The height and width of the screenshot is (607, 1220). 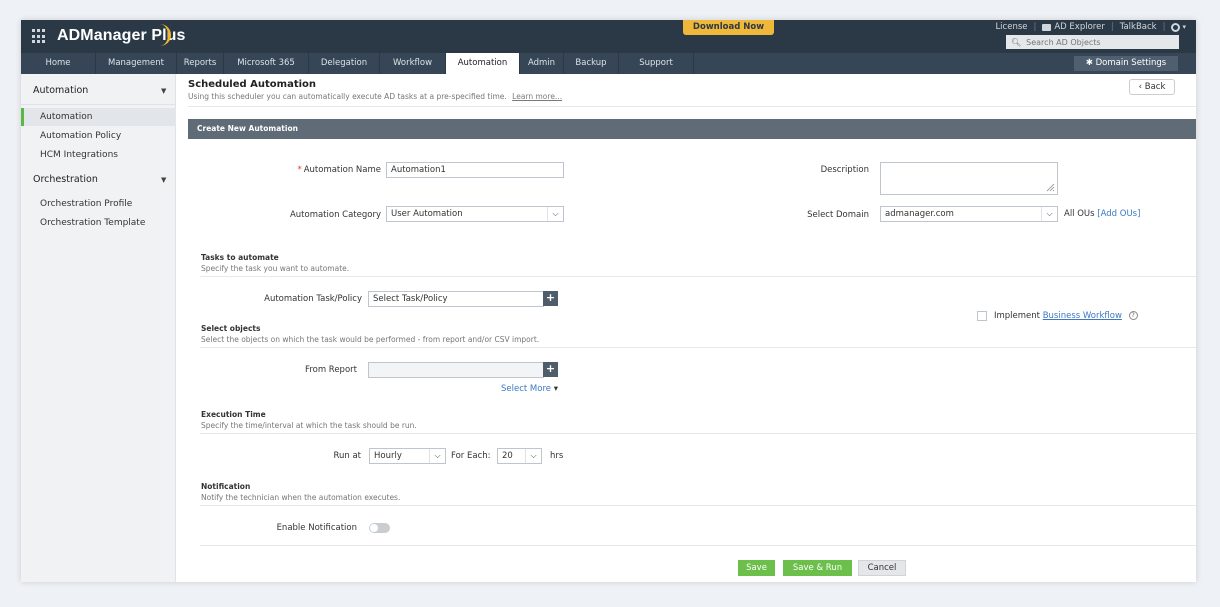 I want to click on automation-category-label: Automation Category, so click(x=335, y=215).